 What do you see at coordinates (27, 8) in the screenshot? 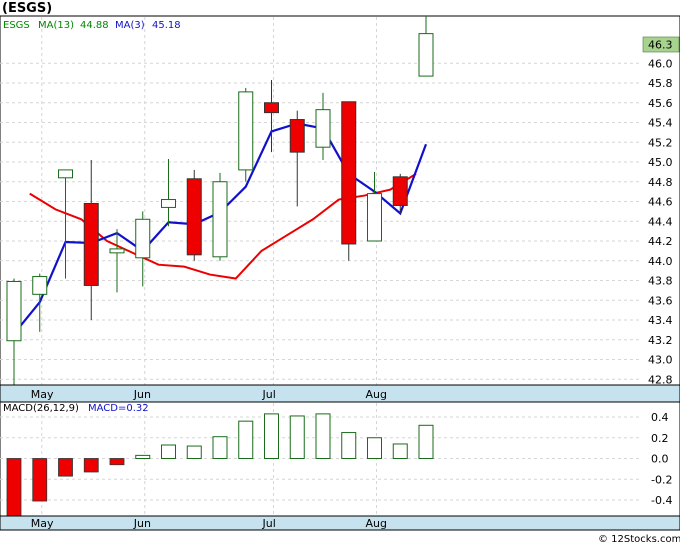
I see `chart-title: (ESGS)` at bounding box center [27, 8].